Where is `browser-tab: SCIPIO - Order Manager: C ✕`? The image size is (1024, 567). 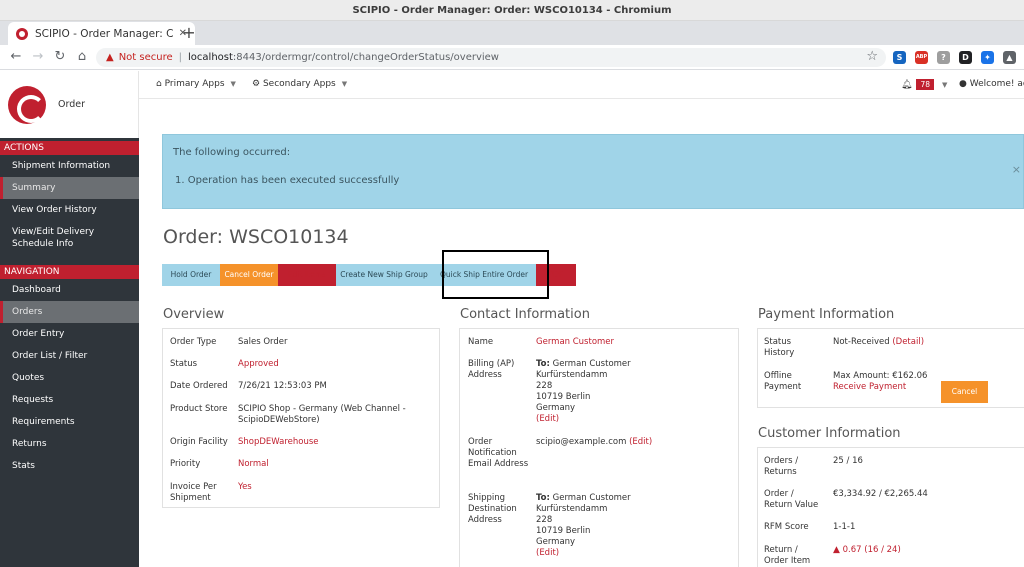 browser-tab: SCIPIO - Order Manager: C ✕ is located at coordinates (101, 33).